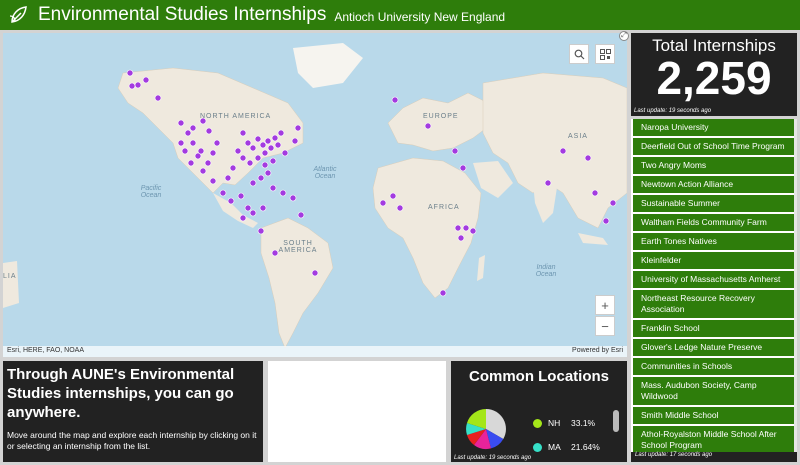  What do you see at coordinates (554, 447) in the screenshot?
I see `location-name-2: MA` at bounding box center [554, 447].